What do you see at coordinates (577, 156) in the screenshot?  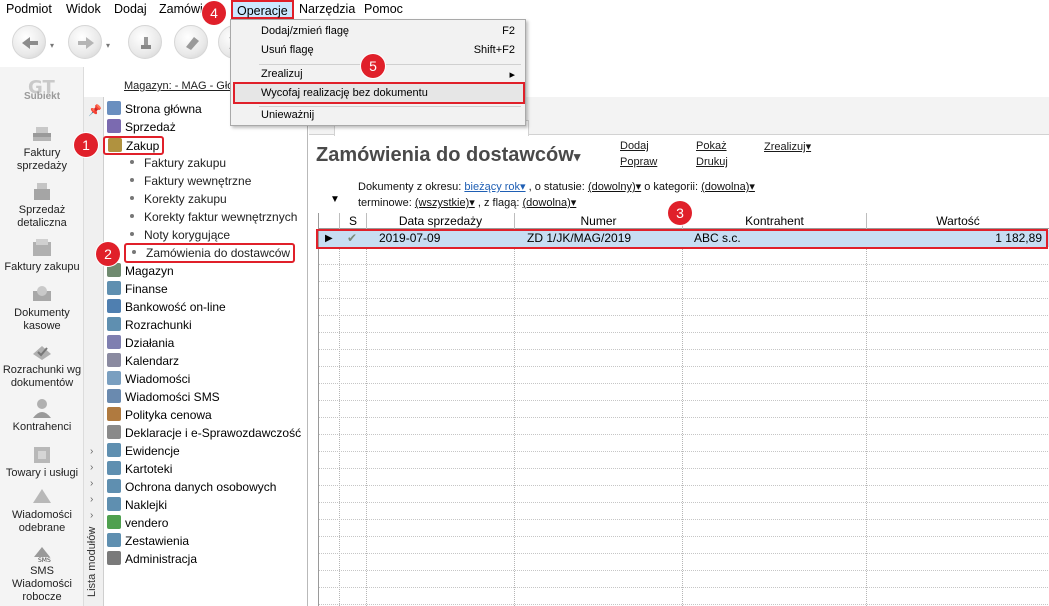 I see `title-dropdown-icon: ▾` at bounding box center [577, 156].